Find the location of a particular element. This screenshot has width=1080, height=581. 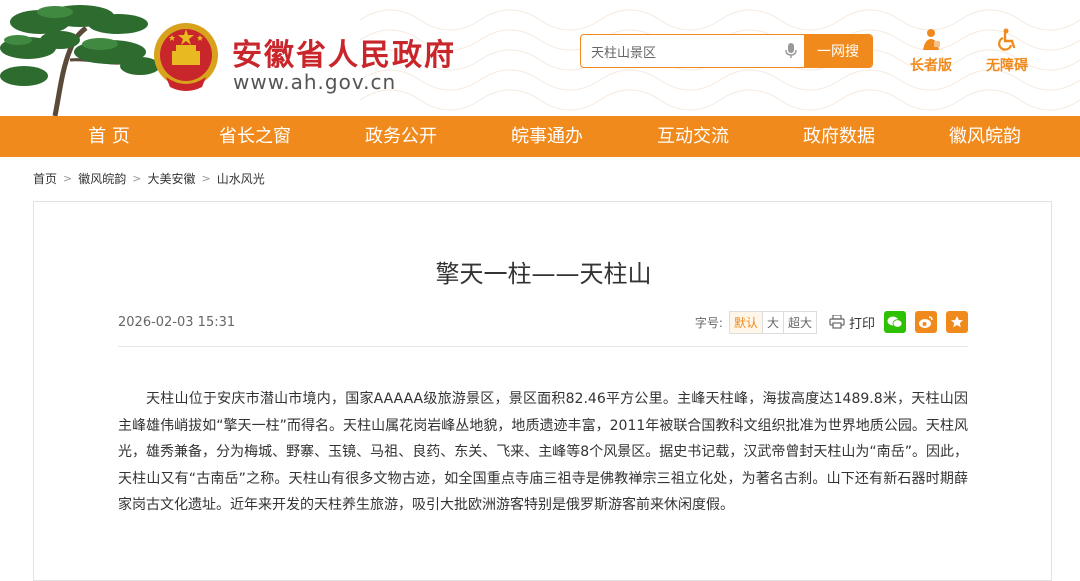

breadcrumb: 首页 > 徽风皖韵 > 大美安徽 > 山水风光 is located at coordinates (540, 178).